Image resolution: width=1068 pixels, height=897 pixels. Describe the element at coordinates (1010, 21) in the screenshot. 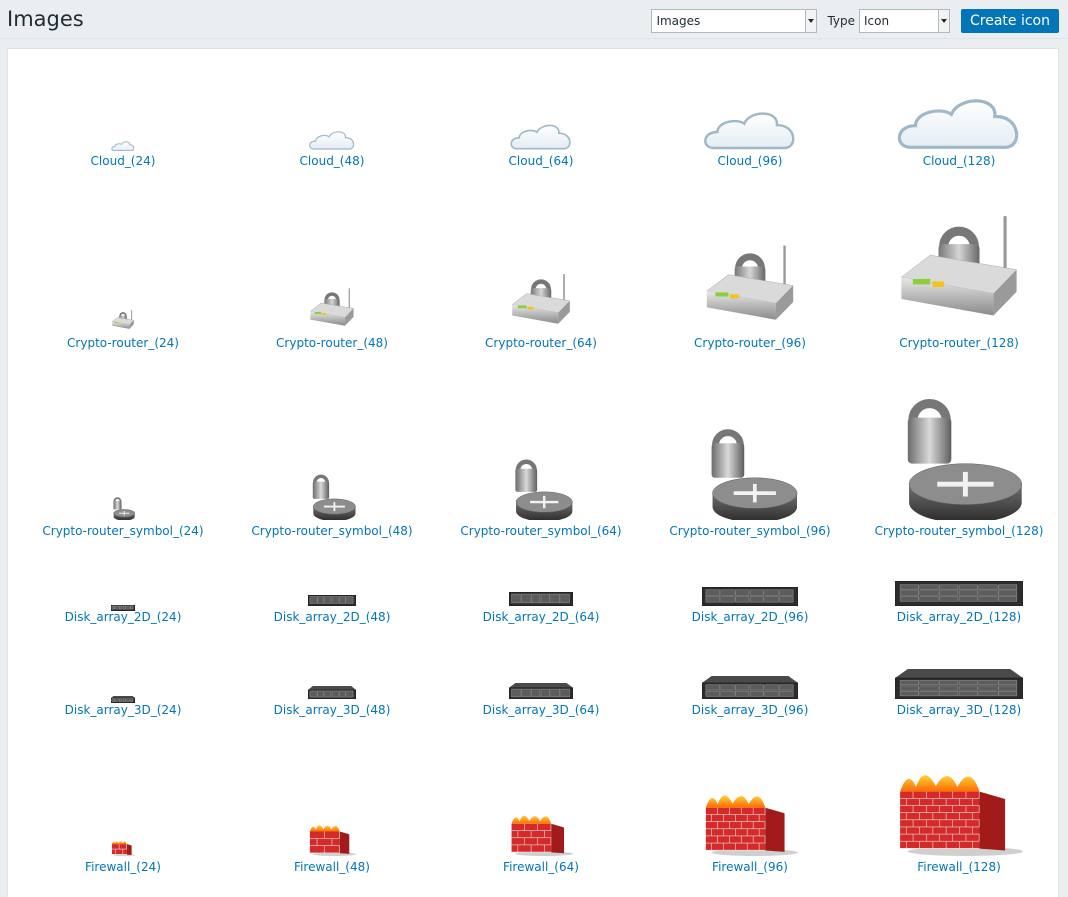

I see `create-icon-button: Create icon` at that location.